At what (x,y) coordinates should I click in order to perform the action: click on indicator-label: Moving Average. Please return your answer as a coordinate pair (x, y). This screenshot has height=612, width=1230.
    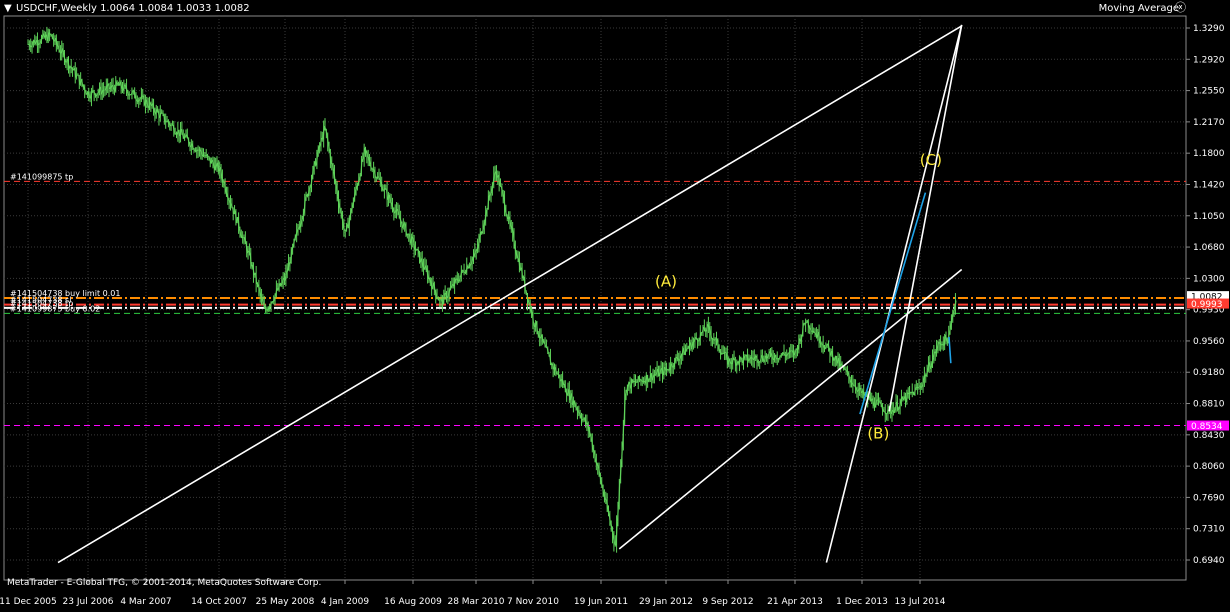
    Looking at the image, I should click on (1139, 8).